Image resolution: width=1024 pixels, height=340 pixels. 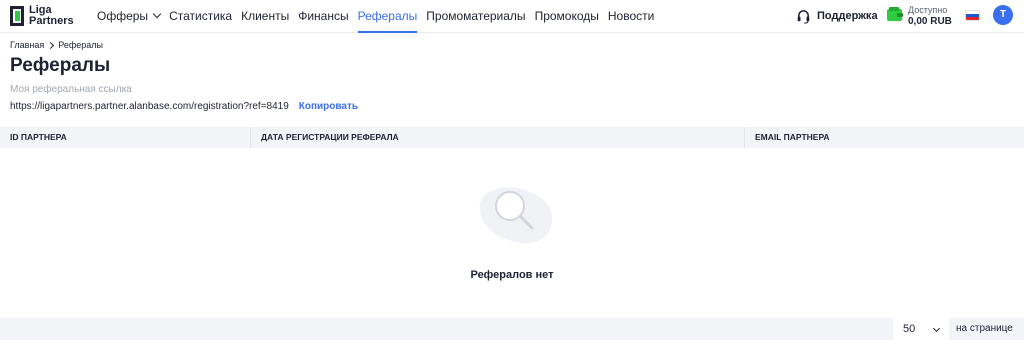 I want to click on support-button: Поддержка, so click(x=837, y=16).